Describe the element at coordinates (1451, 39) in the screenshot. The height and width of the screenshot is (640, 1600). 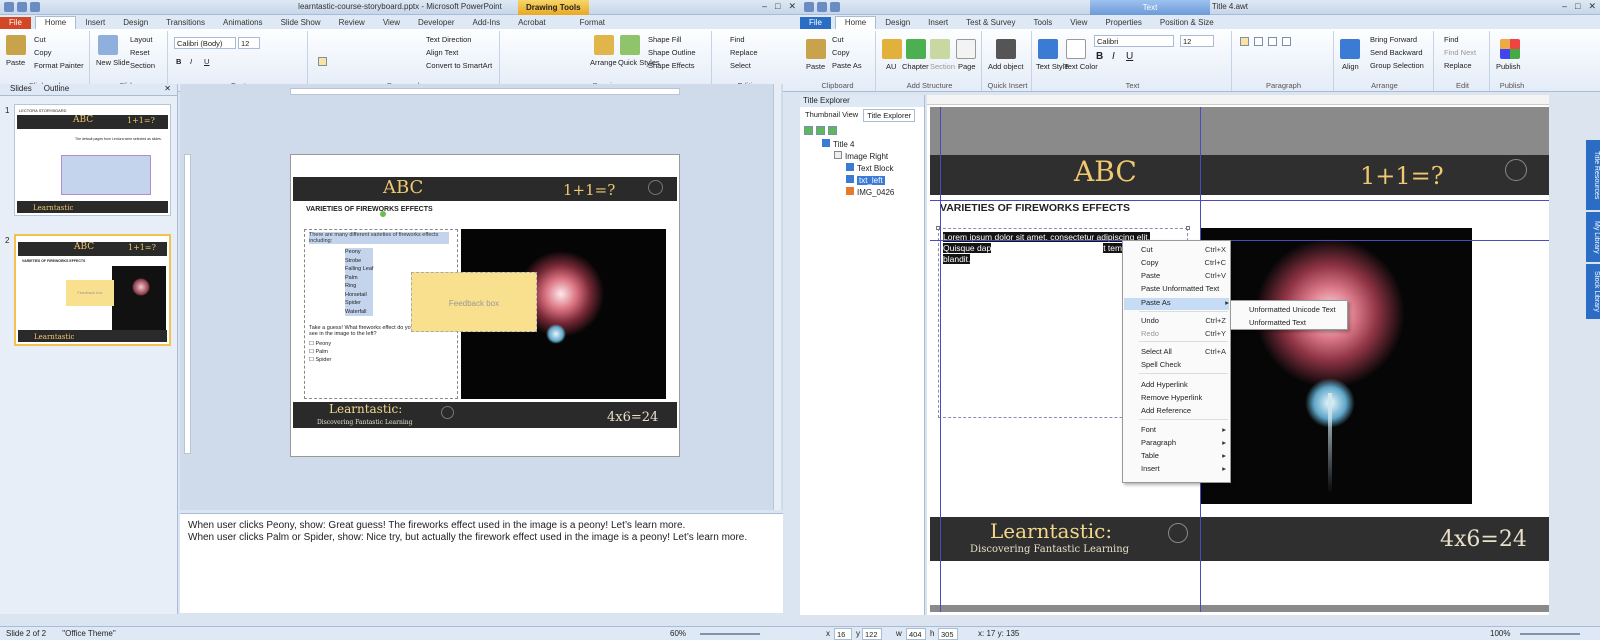
I see `find-button: Find` at that location.